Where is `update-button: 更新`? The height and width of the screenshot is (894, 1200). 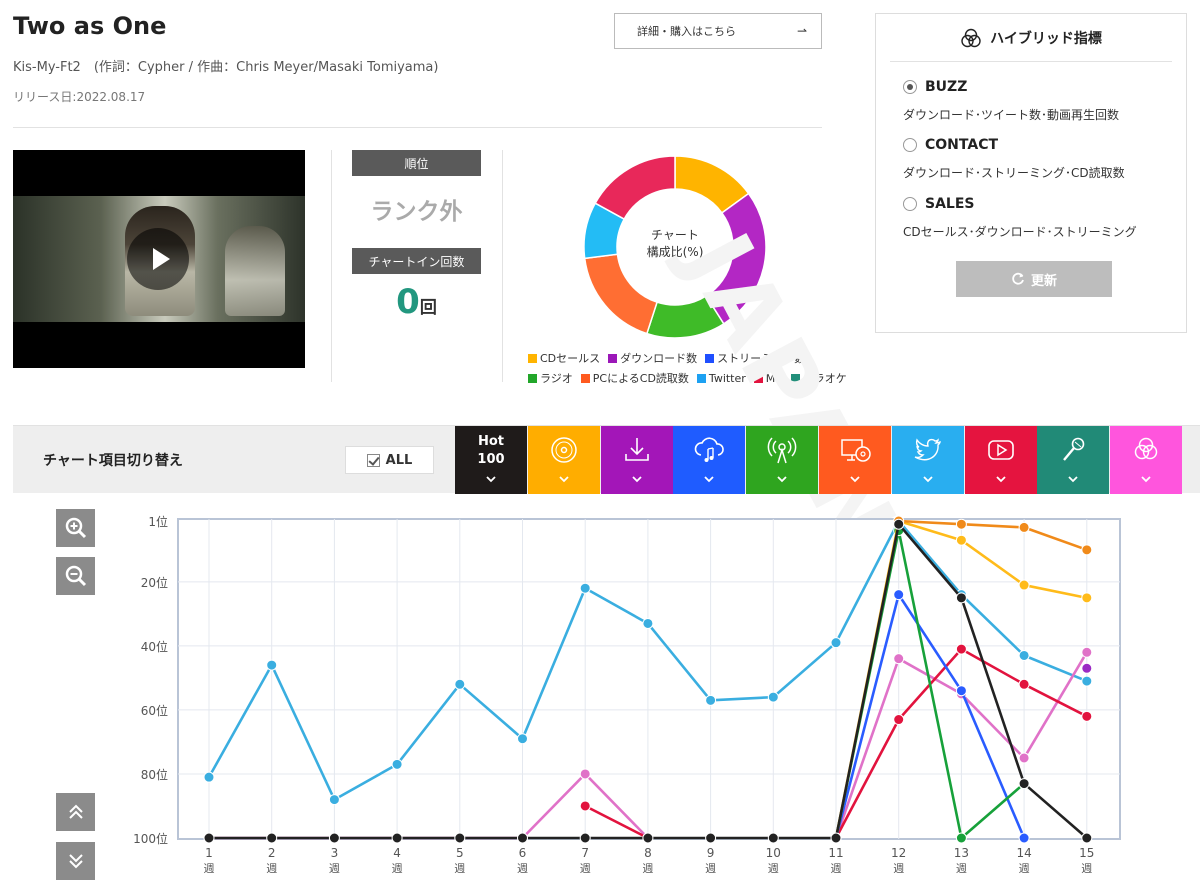
update-button: 更新 is located at coordinates (1034, 279).